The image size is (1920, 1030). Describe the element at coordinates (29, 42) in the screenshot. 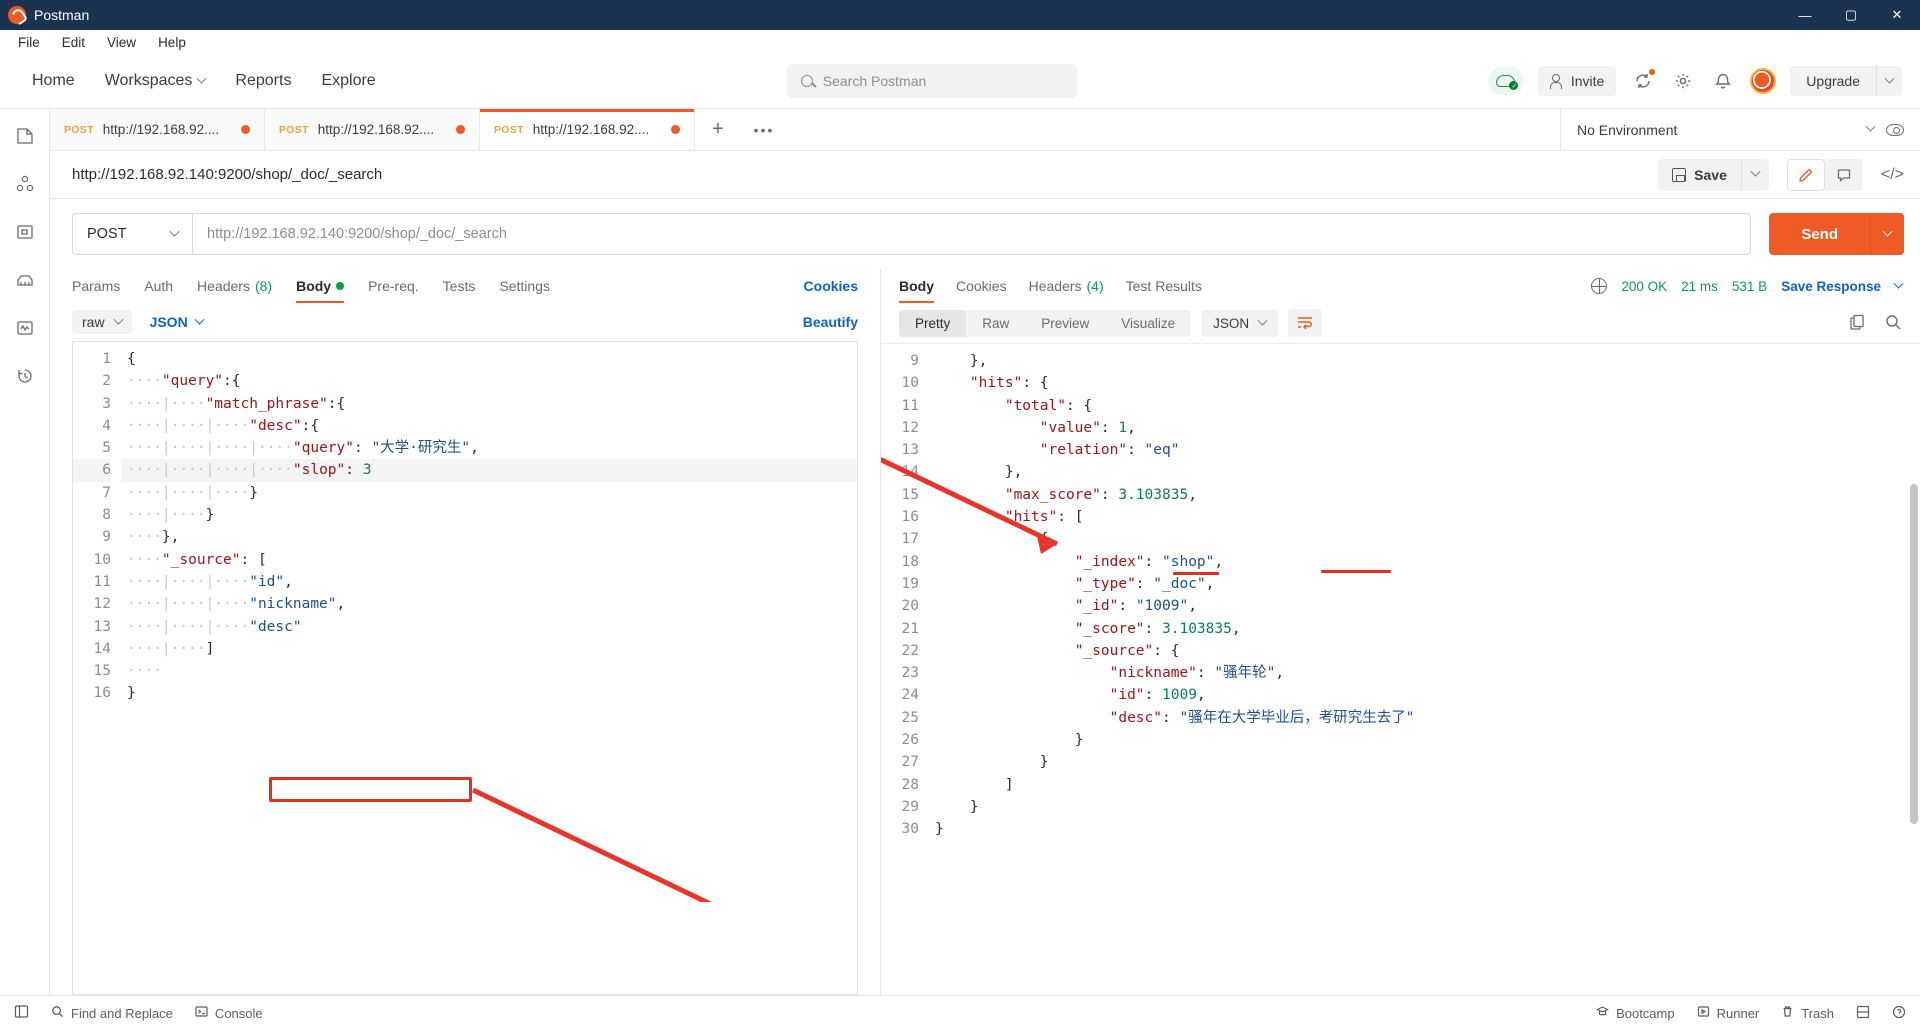

I see `menu-file: File` at that location.